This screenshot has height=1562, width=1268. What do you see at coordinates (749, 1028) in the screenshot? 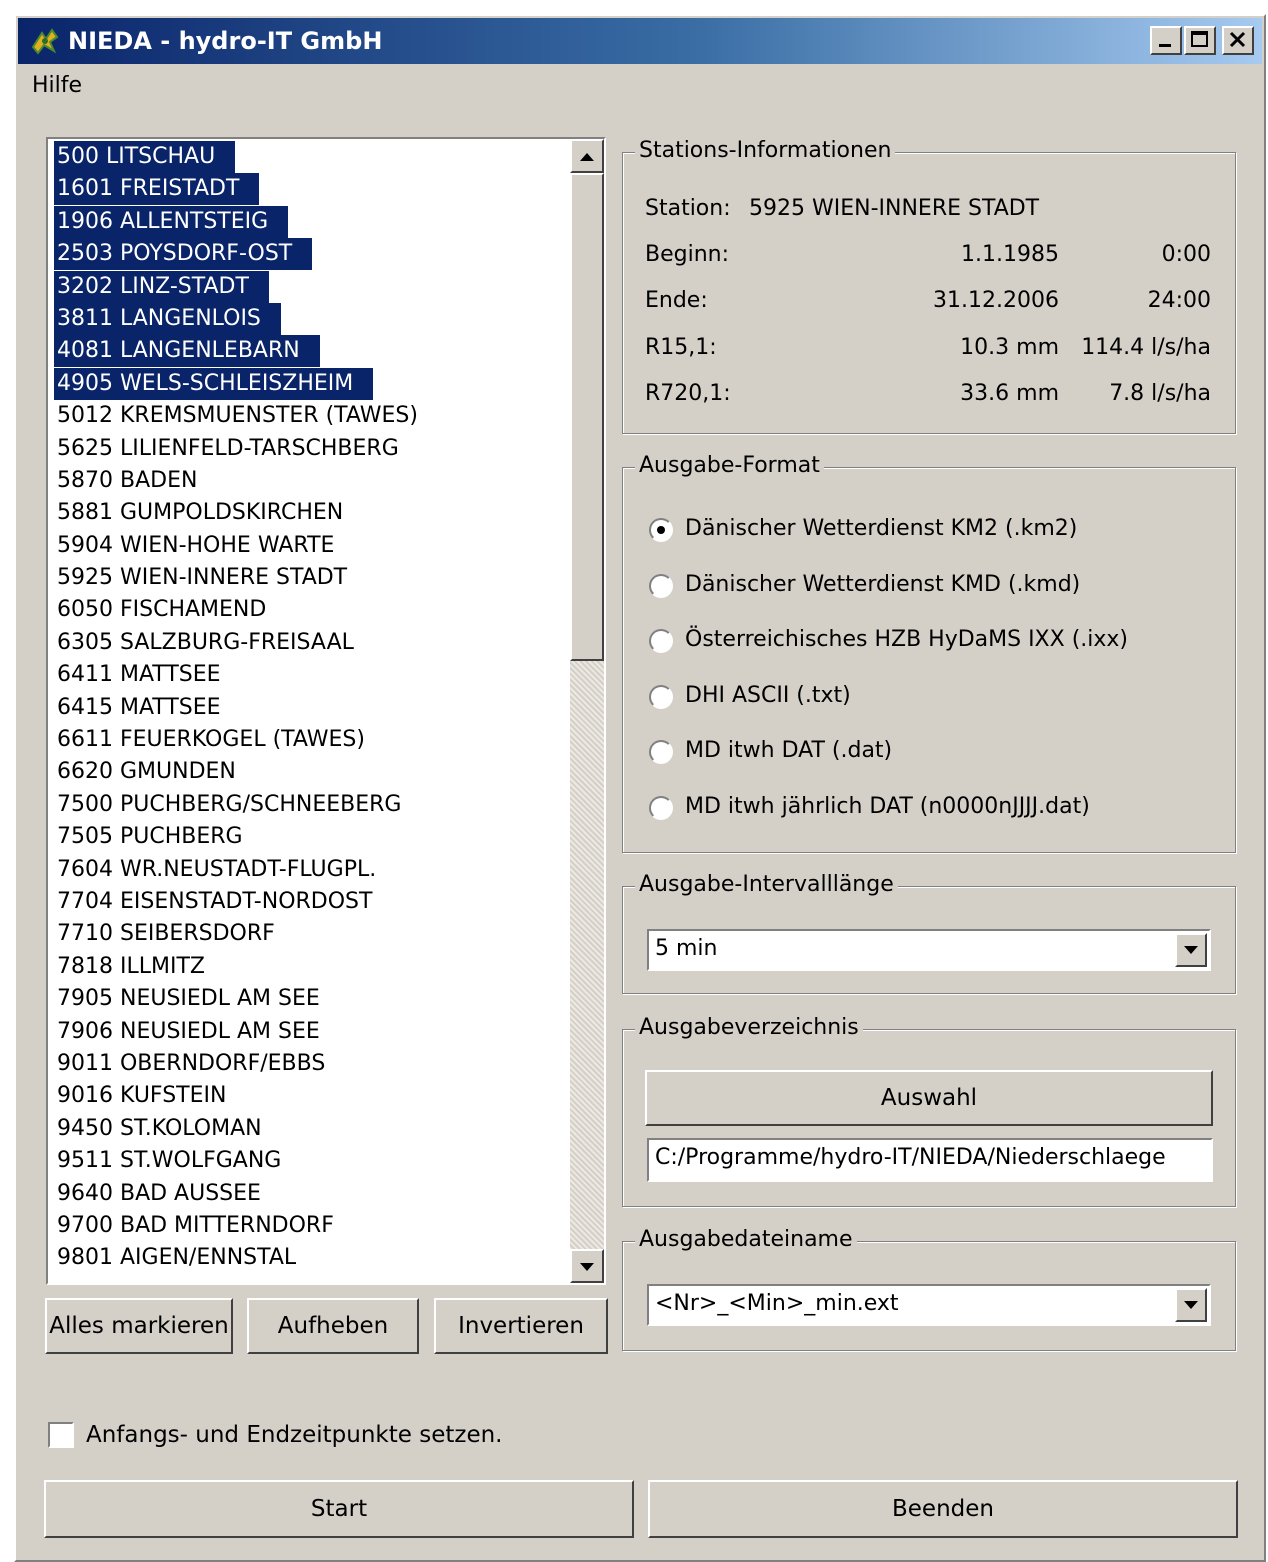
I see `output-dir-legend: Ausgabeverzeichnis` at bounding box center [749, 1028].